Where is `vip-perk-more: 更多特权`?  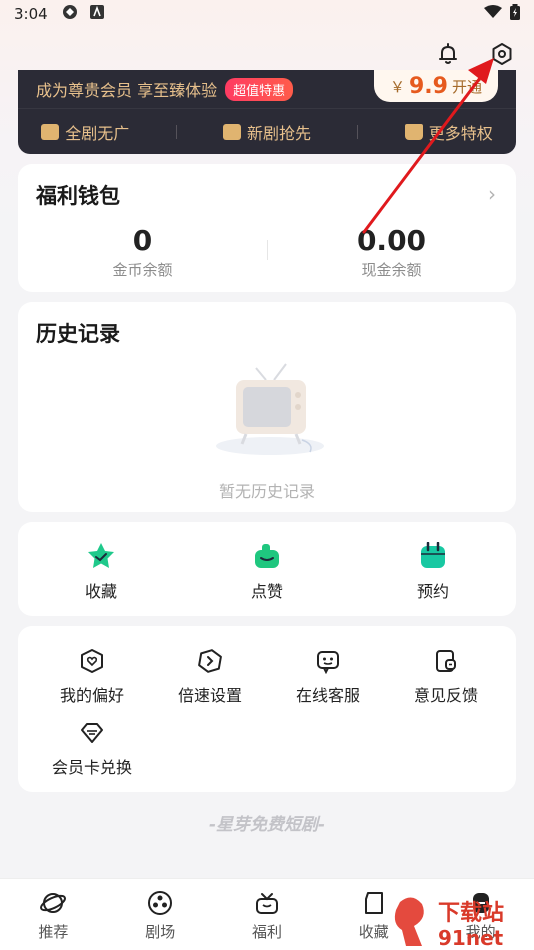 vip-perk-more: 更多特权 is located at coordinates (448, 132).